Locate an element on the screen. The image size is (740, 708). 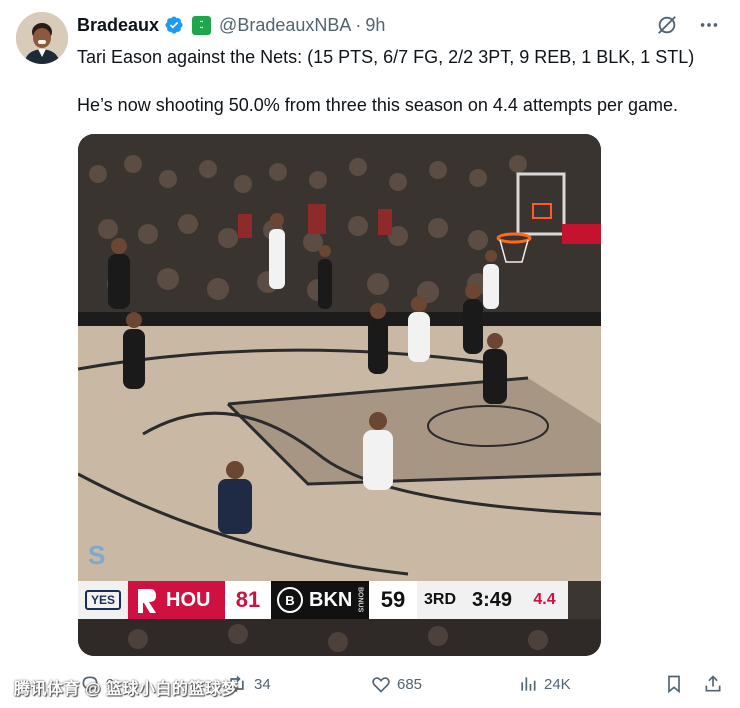
more-options-icon is located at coordinates (709, 25).